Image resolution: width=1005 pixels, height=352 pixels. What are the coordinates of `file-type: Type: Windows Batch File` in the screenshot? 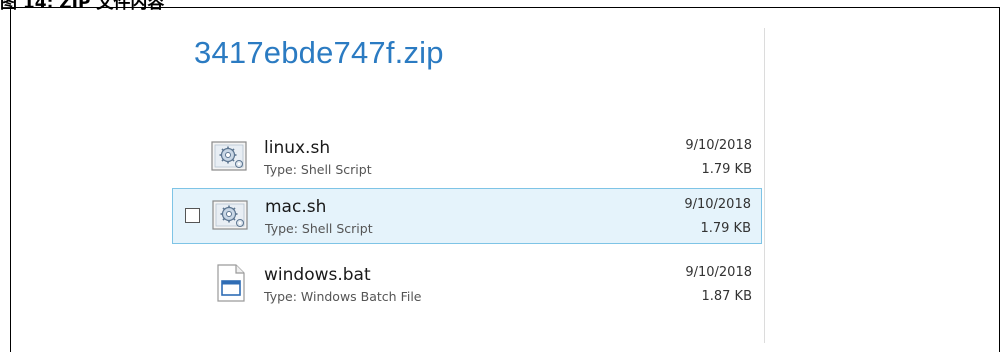 It's located at (343, 296).